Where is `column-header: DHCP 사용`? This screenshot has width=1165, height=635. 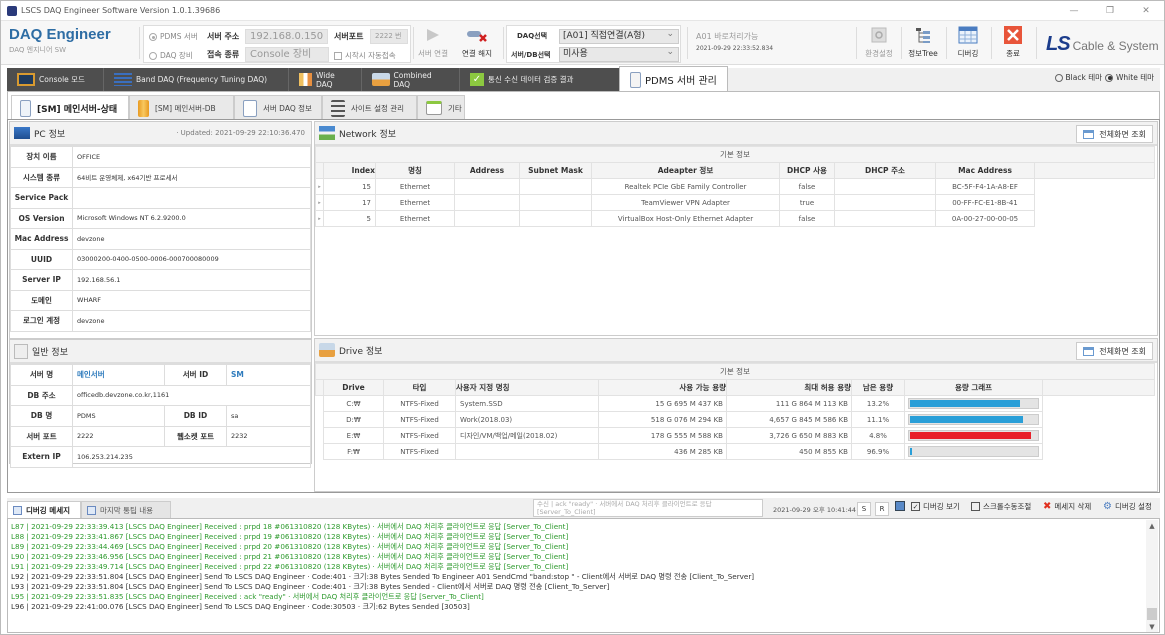 column-header: DHCP 사용 is located at coordinates (807, 170).